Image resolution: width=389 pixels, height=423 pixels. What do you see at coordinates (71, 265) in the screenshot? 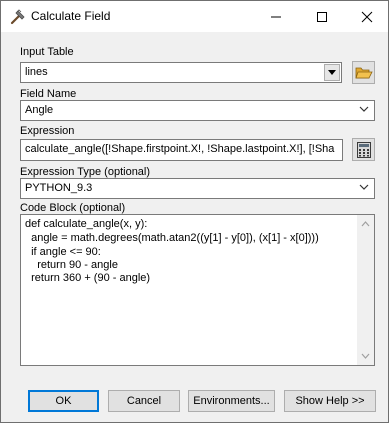
I see `code-line: return 90 - angle` at bounding box center [71, 265].